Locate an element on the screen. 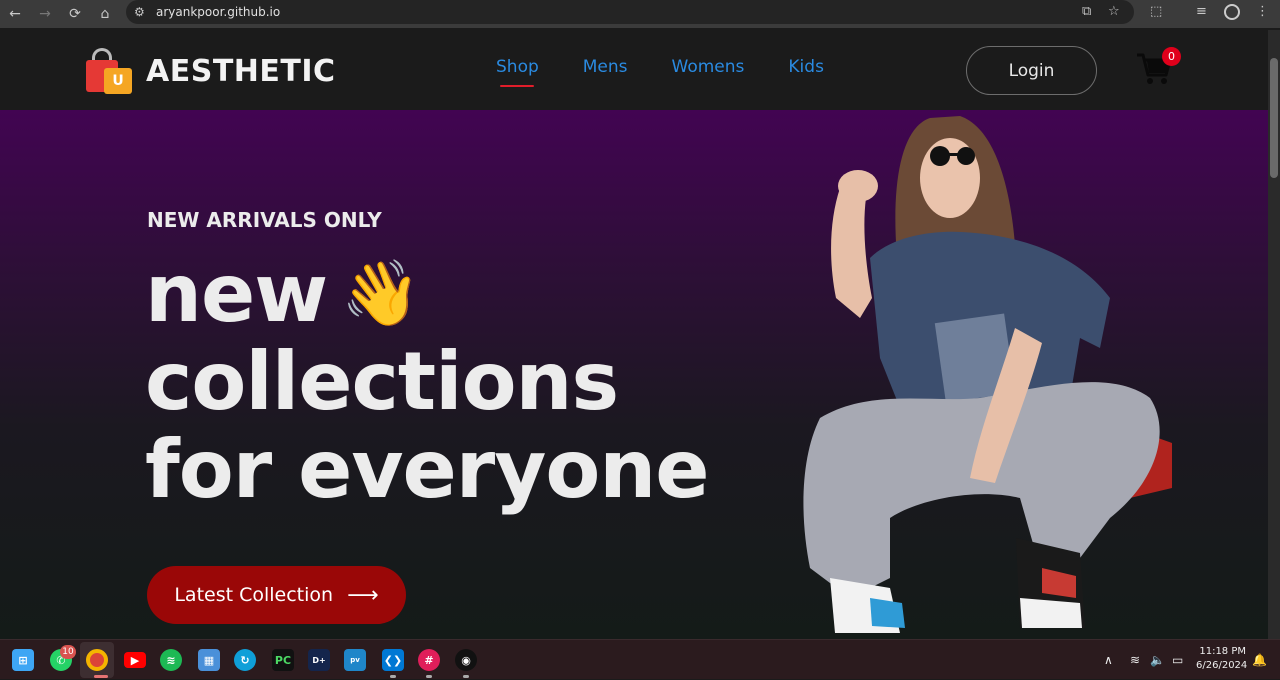  chrome-running-indicator is located at coordinates (101, 676).